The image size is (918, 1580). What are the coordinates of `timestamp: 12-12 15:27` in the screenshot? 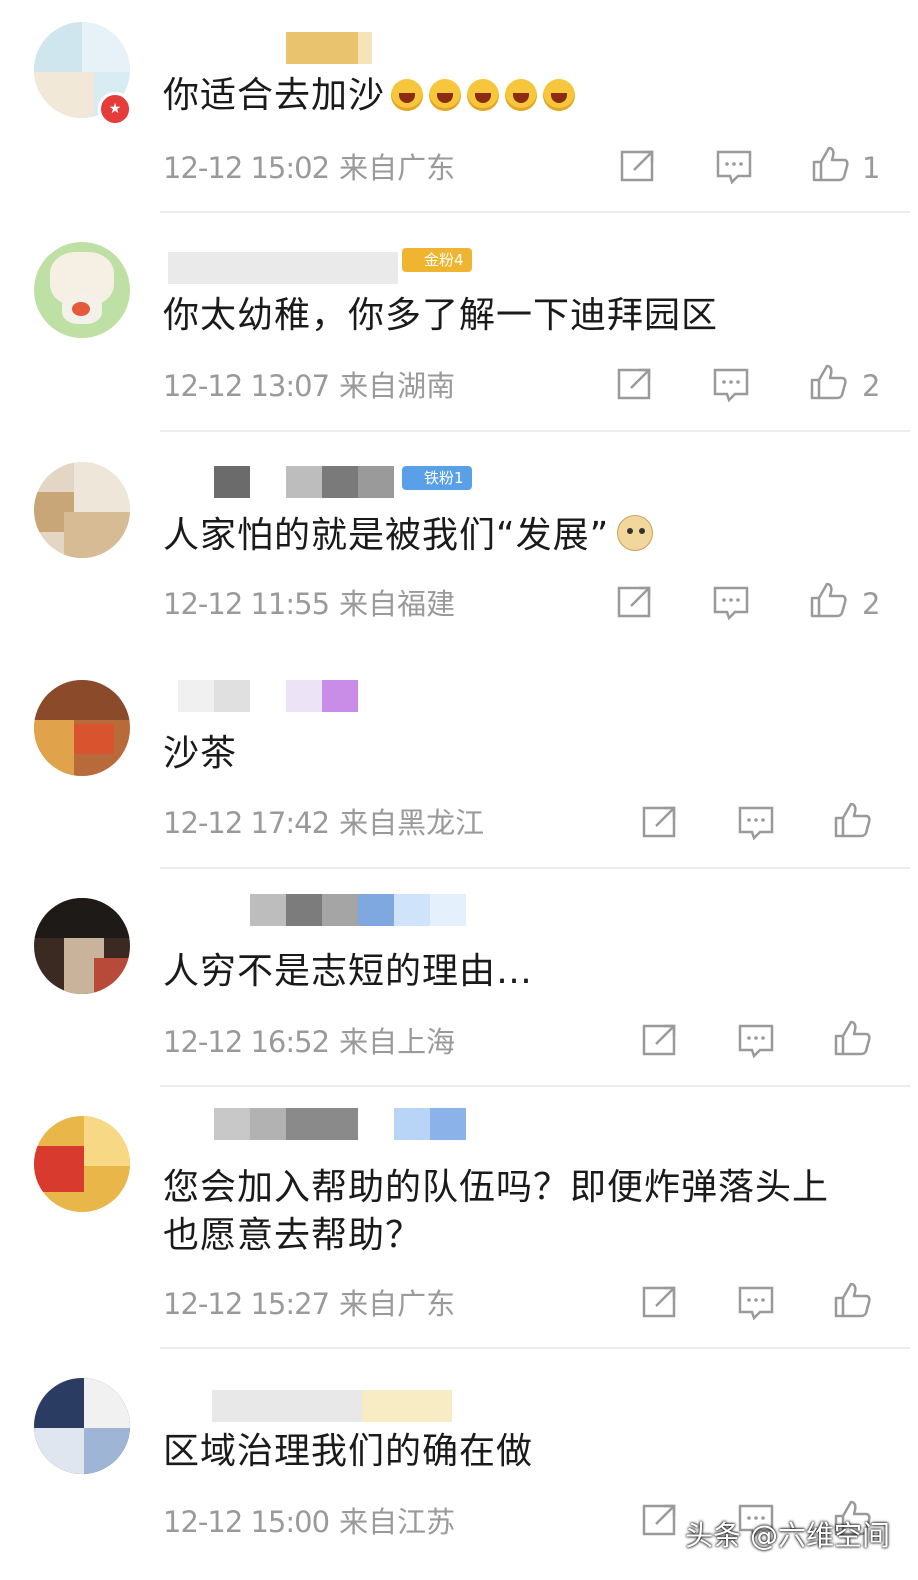 It's located at (246, 1304).